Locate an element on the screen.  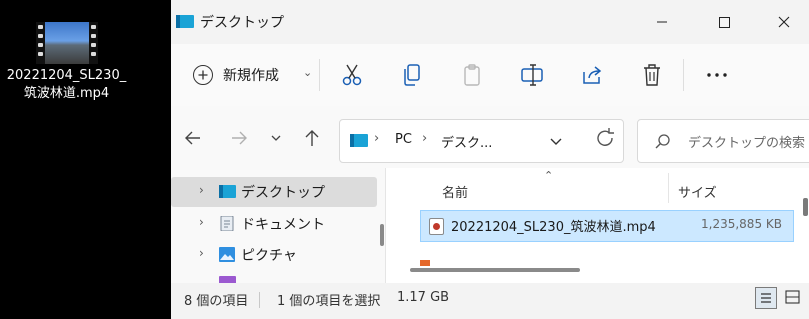
close-icon is located at coordinates (784, 22).